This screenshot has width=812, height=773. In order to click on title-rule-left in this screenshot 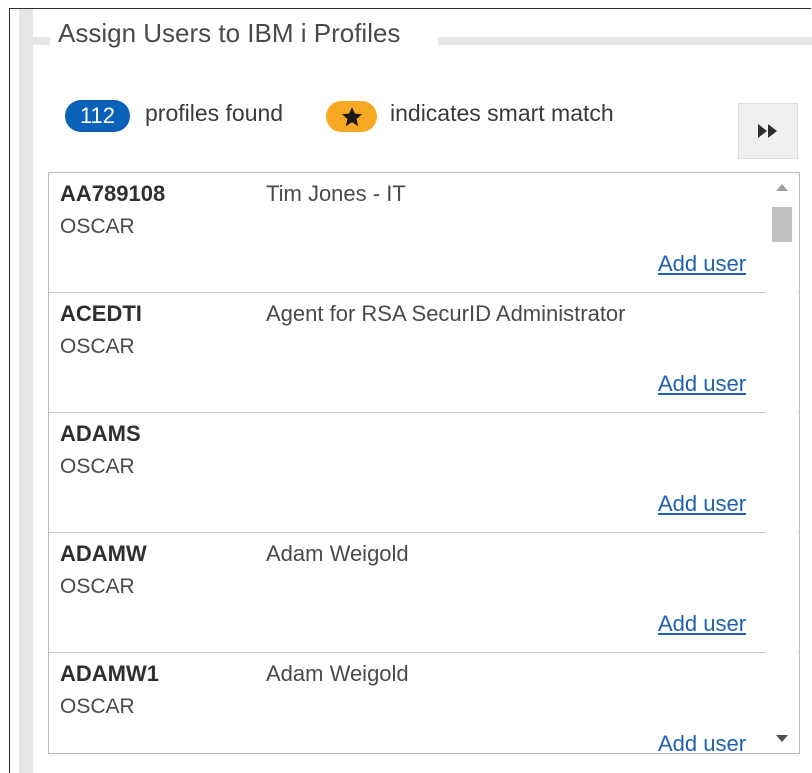, I will do `click(41, 41)`.